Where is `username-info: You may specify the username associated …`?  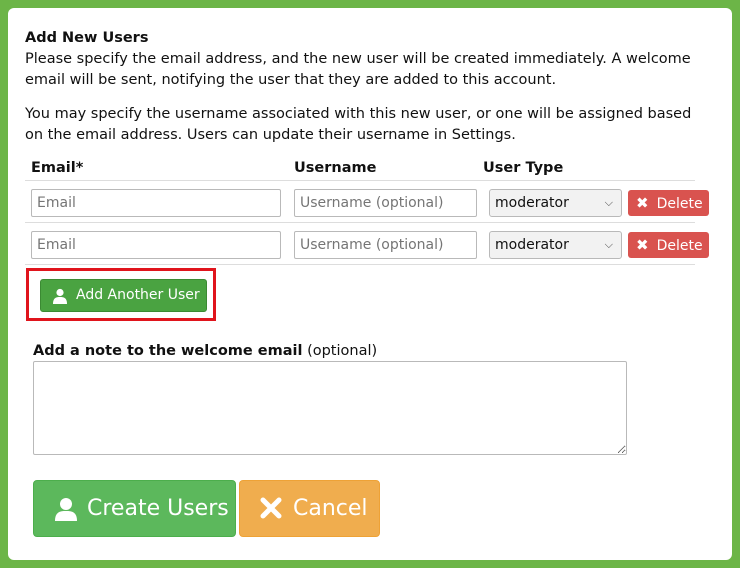
username-info: You may specify the username associated … is located at coordinates (358, 124).